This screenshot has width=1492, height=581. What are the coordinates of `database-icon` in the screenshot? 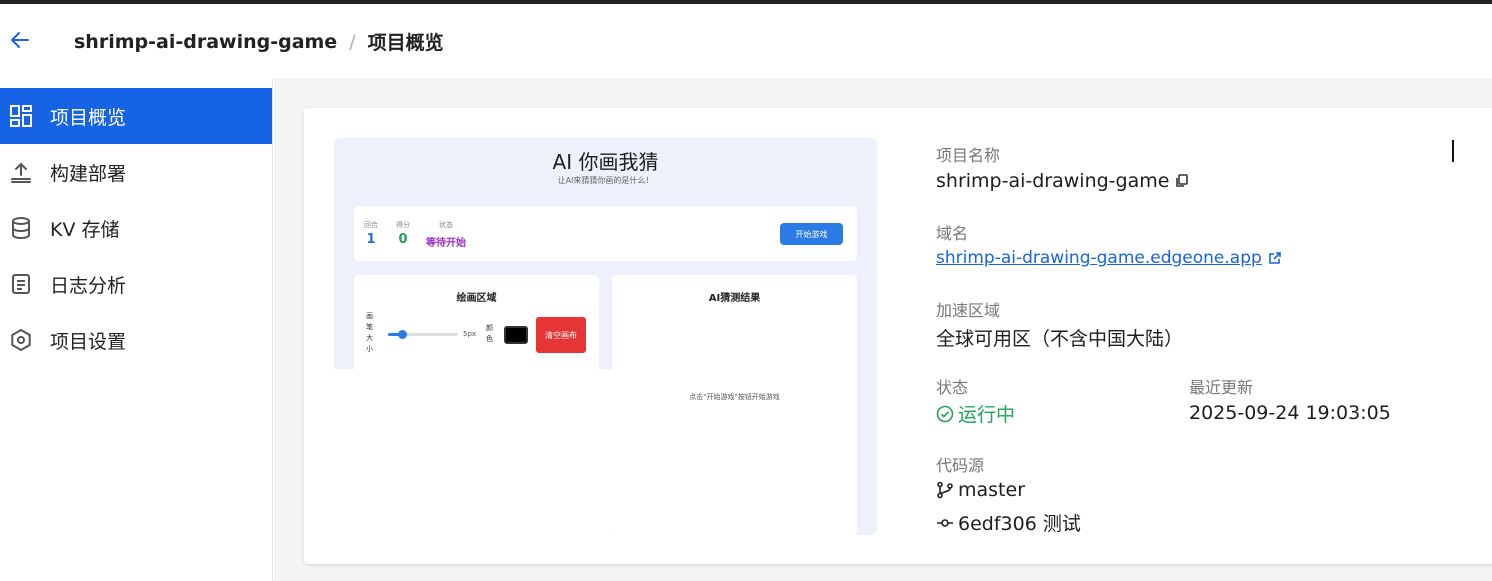 It's located at (21, 228).